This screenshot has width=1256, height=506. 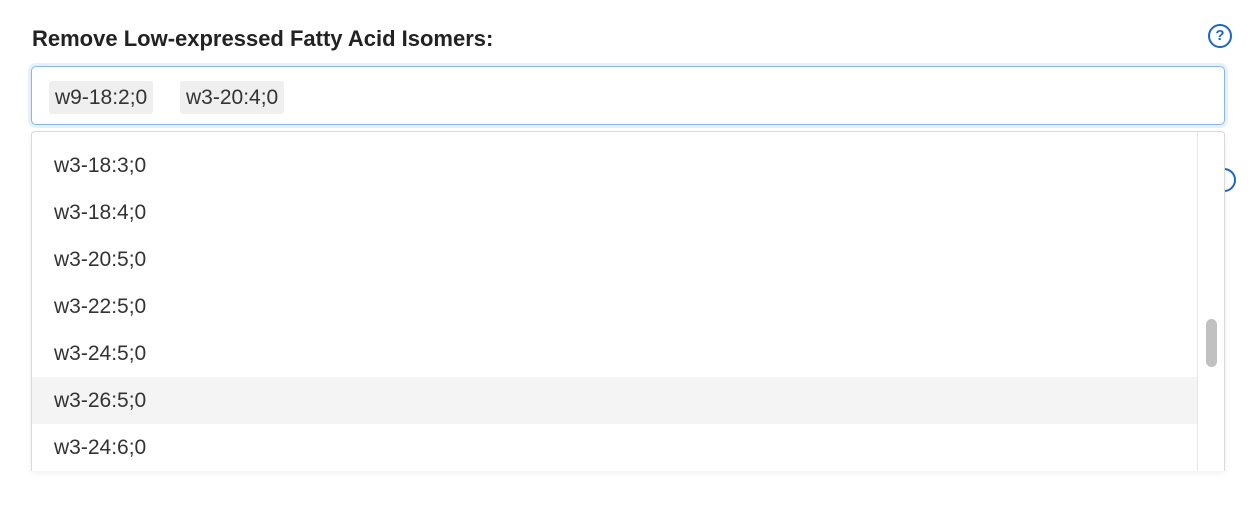 What do you see at coordinates (615, 353) in the screenshot?
I see `dropdown-option: w3-24:5;0` at bounding box center [615, 353].